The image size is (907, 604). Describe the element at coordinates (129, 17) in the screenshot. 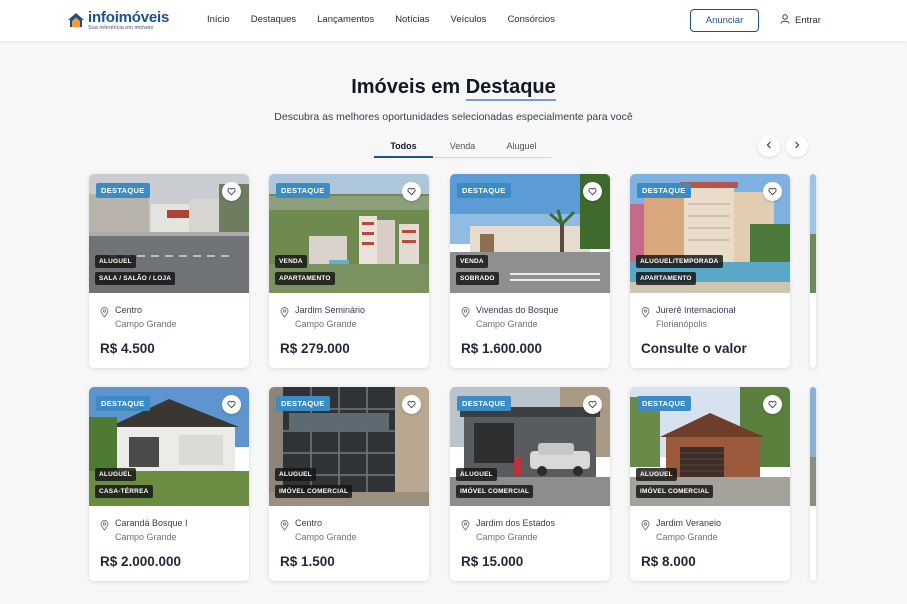

I see `logo-name: infoimóveis` at that location.